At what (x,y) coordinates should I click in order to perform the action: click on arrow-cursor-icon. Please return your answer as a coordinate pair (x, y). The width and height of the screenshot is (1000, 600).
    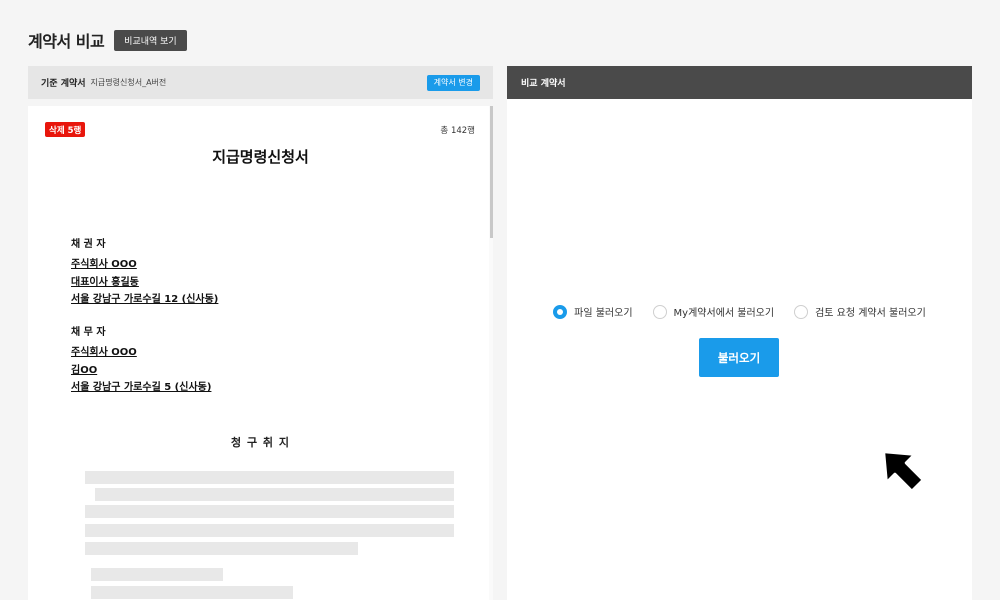
    Looking at the image, I should click on (903, 471).